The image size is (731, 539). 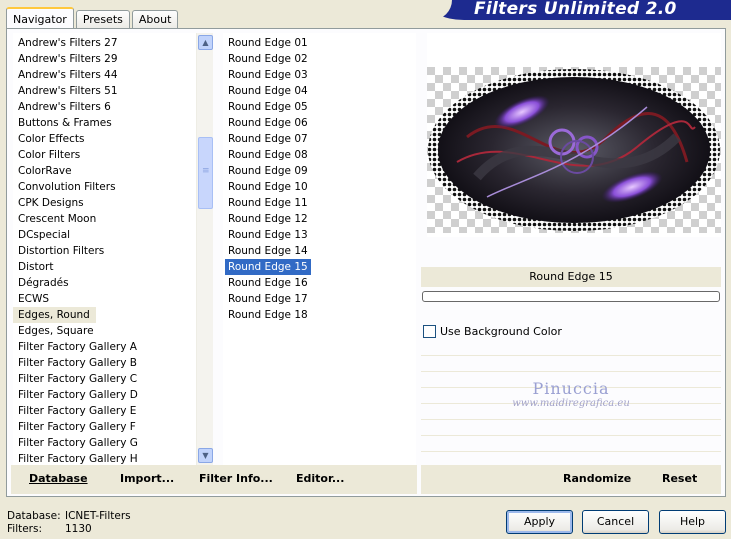 What do you see at coordinates (679, 478) in the screenshot?
I see `reset-button: Reset` at bounding box center [679, 478].